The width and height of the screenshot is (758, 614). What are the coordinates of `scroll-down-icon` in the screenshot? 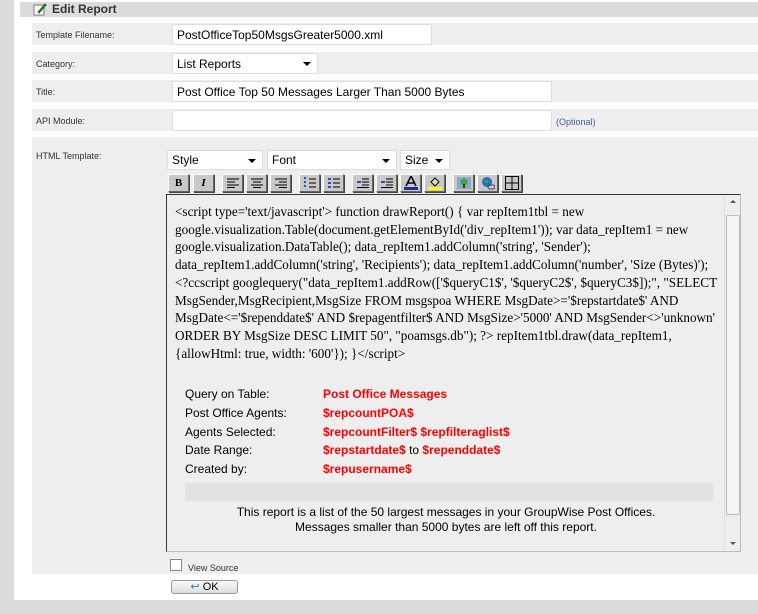 It's located at (733, 543).